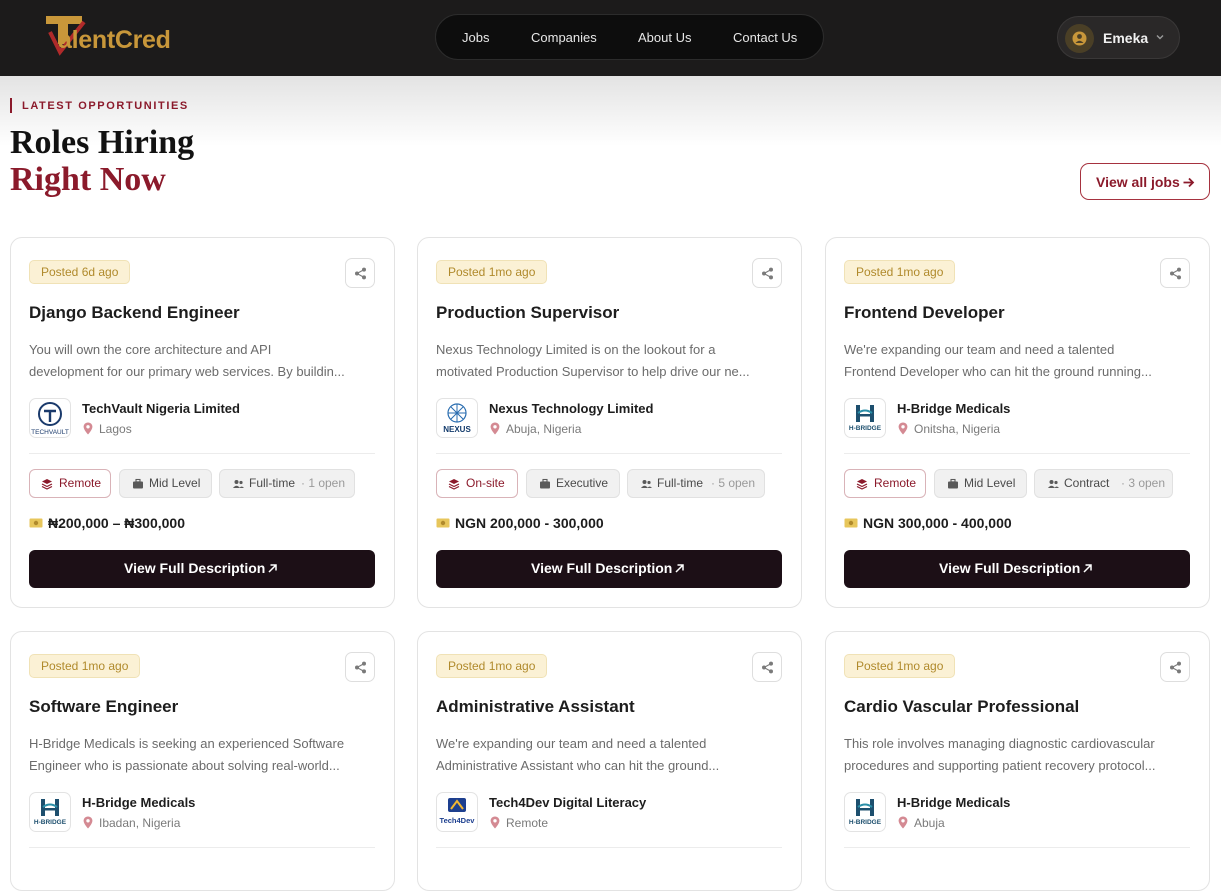 The height and width of the screenshot is (891, 1221). What do you see at coordinates (680, 483) in the screenshot?
I see `job-type-label: Full-time` at bounding box center [680, 483].